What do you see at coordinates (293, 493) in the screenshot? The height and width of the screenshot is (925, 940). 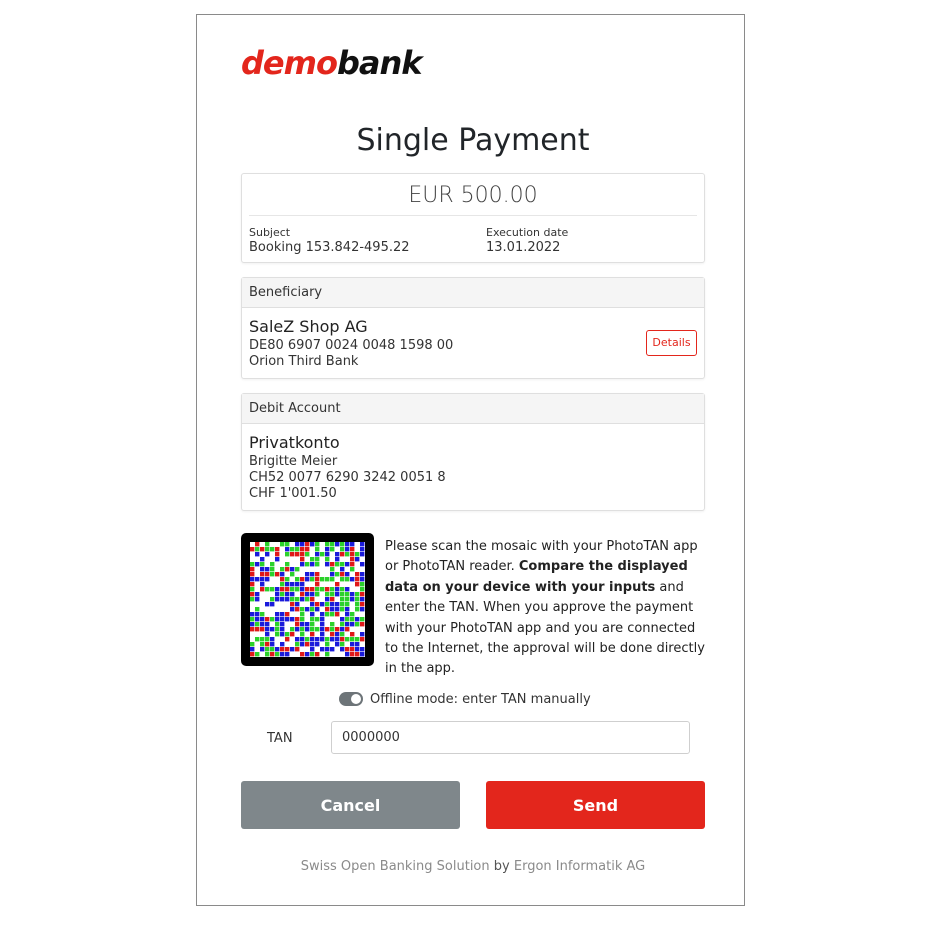 I see `debit-account-balance: CHF 1'001.50` at bounding box center [293, 493].